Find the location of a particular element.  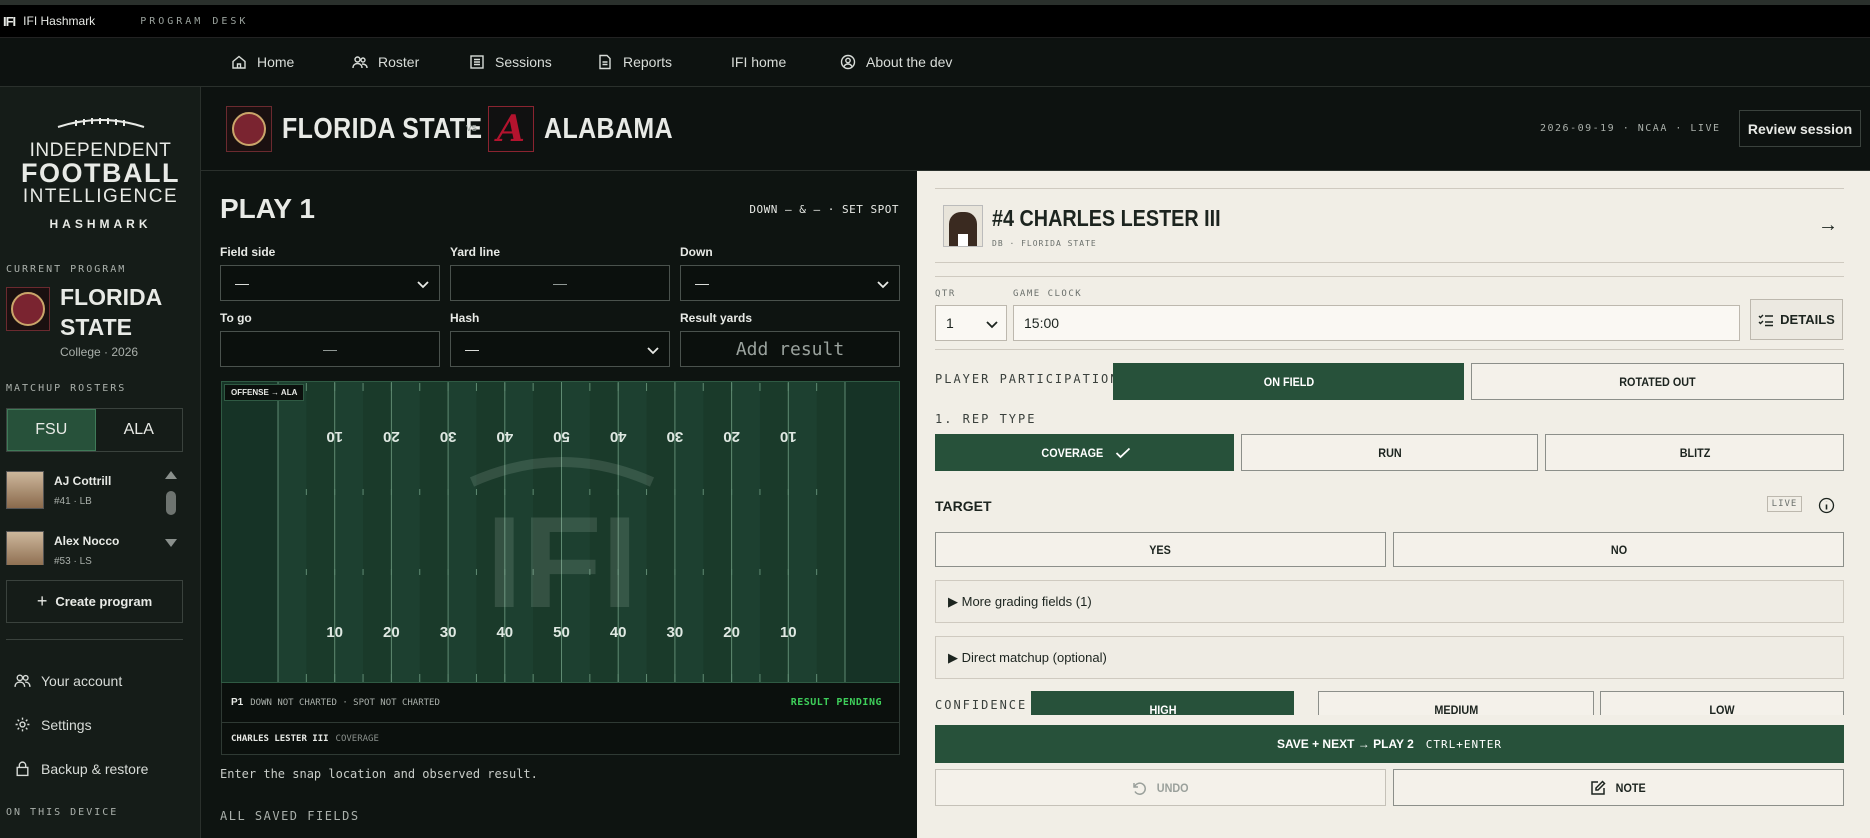

target-no-button: NO is located at coordinates (1618, 549).